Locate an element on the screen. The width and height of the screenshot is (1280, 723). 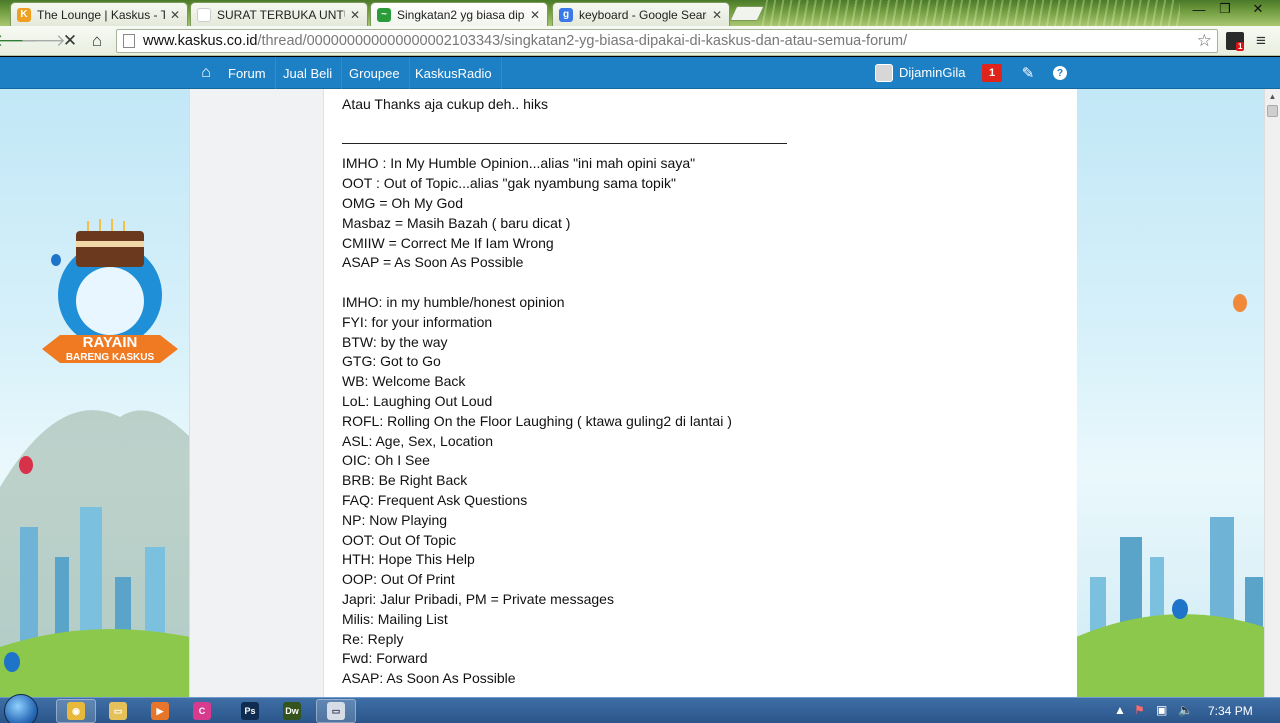
kaskus-favicon-icon: K is located at coordinates (24, 14).